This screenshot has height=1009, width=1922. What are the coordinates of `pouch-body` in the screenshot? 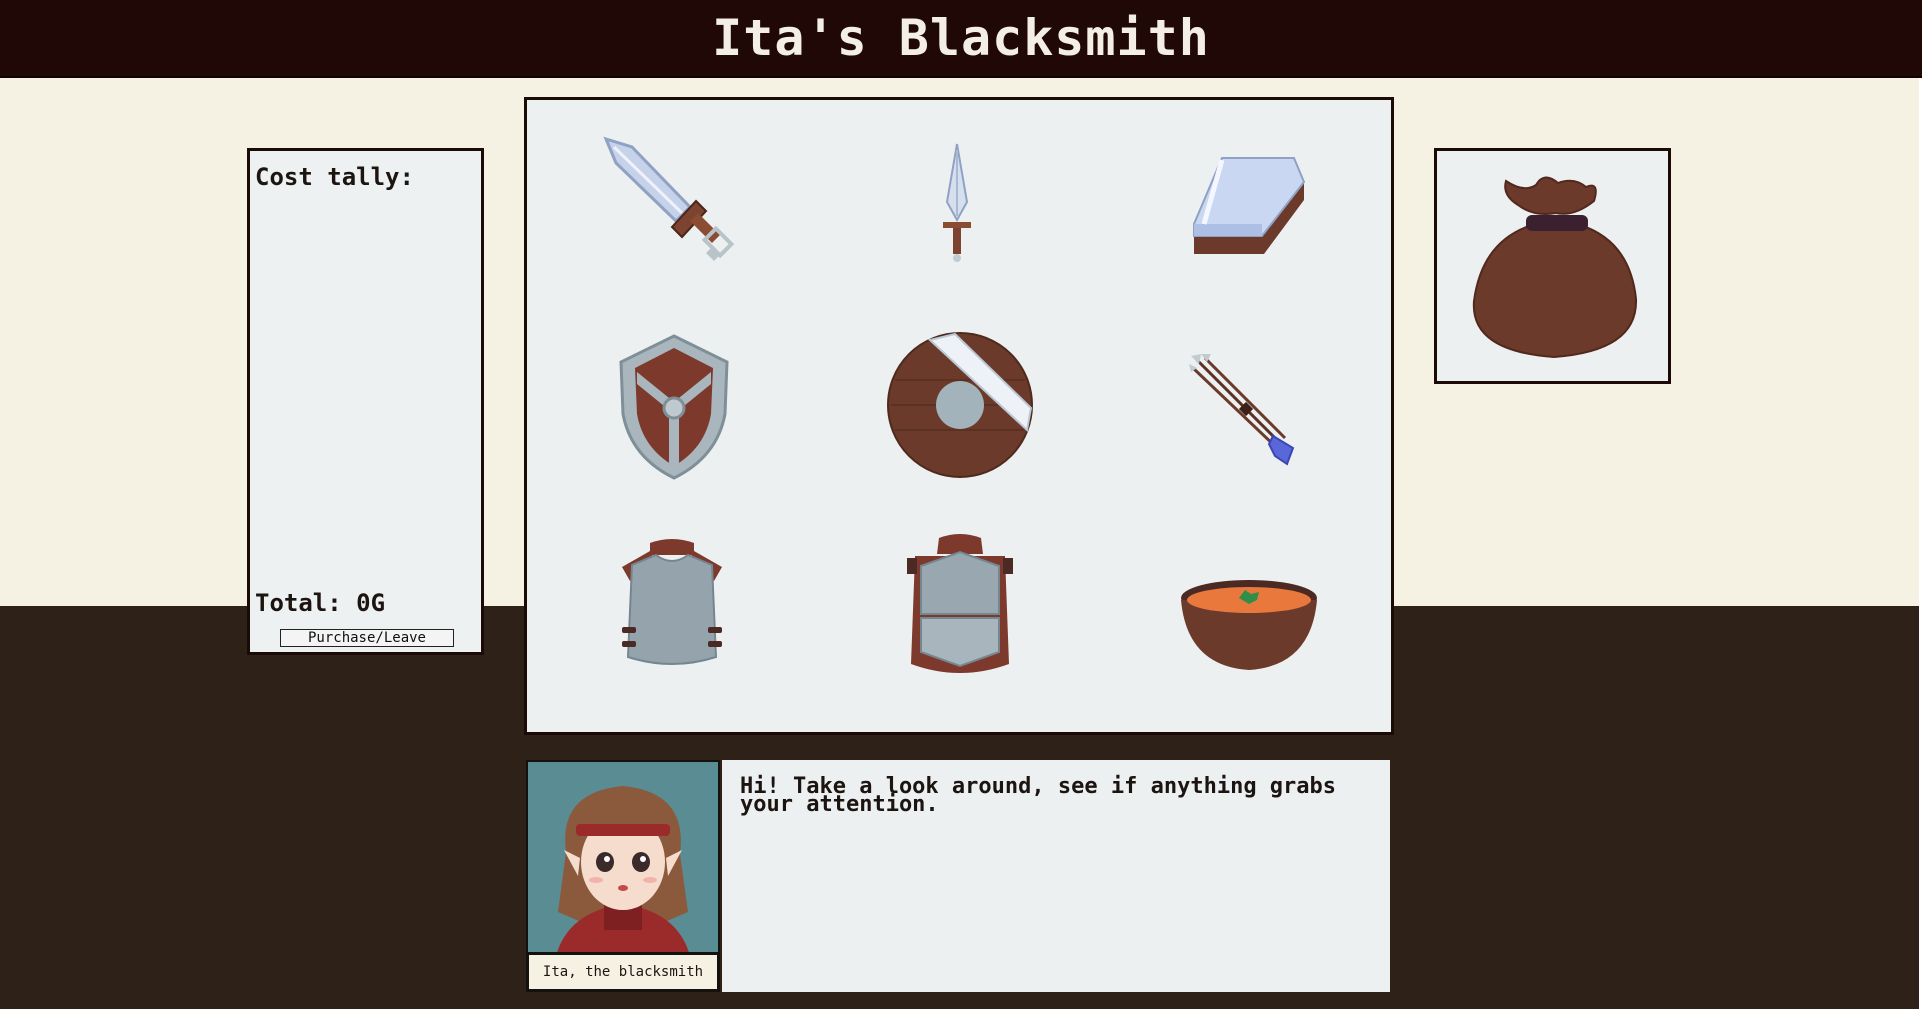 It's located at (1555, 291).